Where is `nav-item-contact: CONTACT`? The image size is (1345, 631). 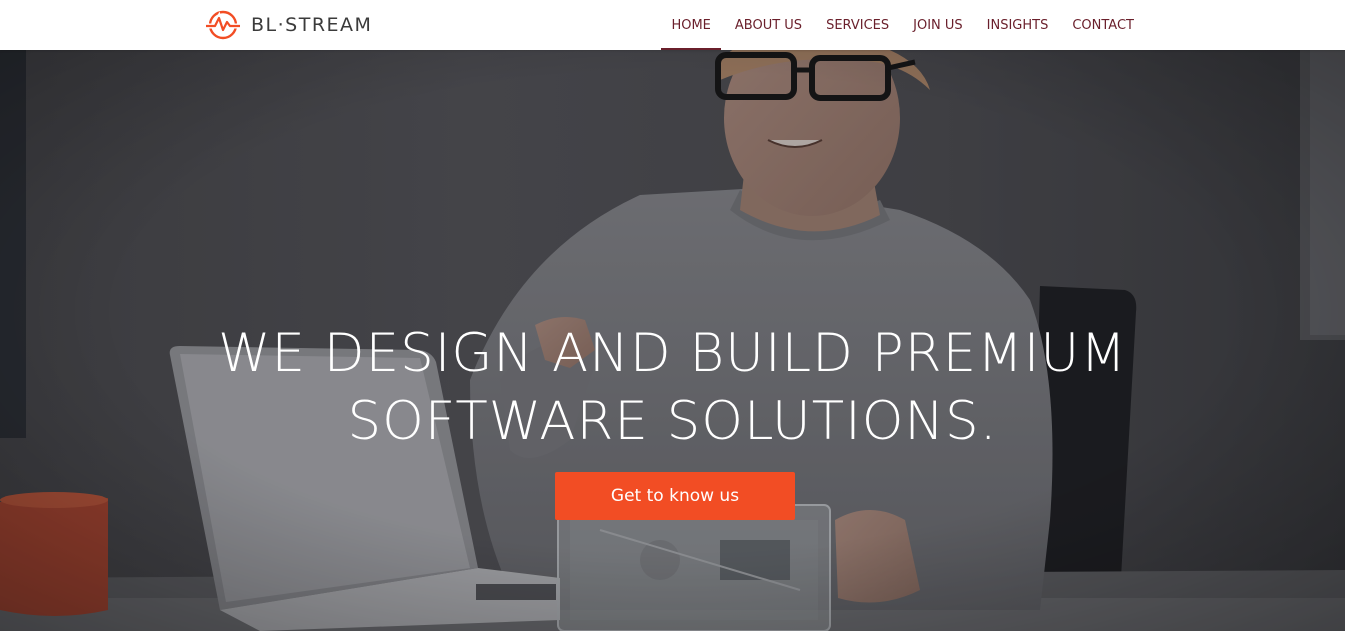
nav-item-contact: CONTACT is located at coordinates (1103, 25).